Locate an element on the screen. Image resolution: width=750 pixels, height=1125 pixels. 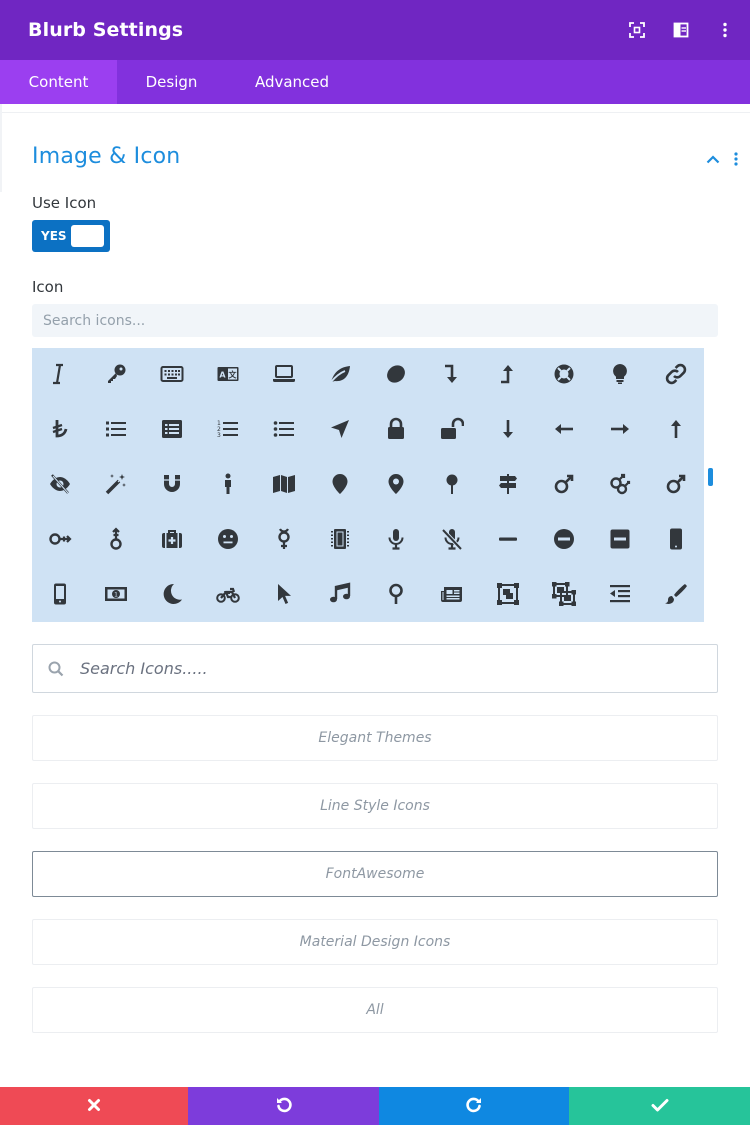
list-ul-icon is located at coordinates (284, 431).